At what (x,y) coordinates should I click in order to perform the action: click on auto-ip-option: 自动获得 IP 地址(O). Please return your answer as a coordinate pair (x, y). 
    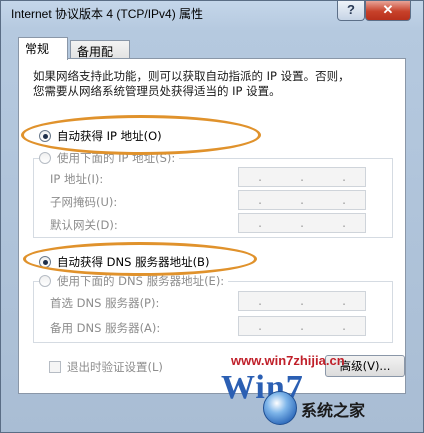
    Looking at the image, I should click on (100, 136).